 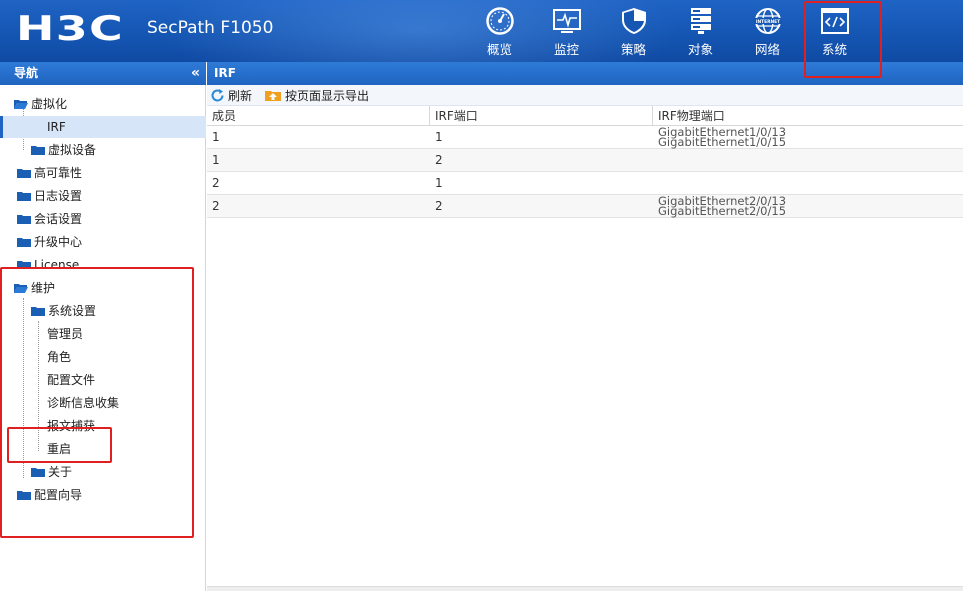 I want to click on sidebar-item-diagnostics: 诊断信息收集, so click(x=83, y=403).